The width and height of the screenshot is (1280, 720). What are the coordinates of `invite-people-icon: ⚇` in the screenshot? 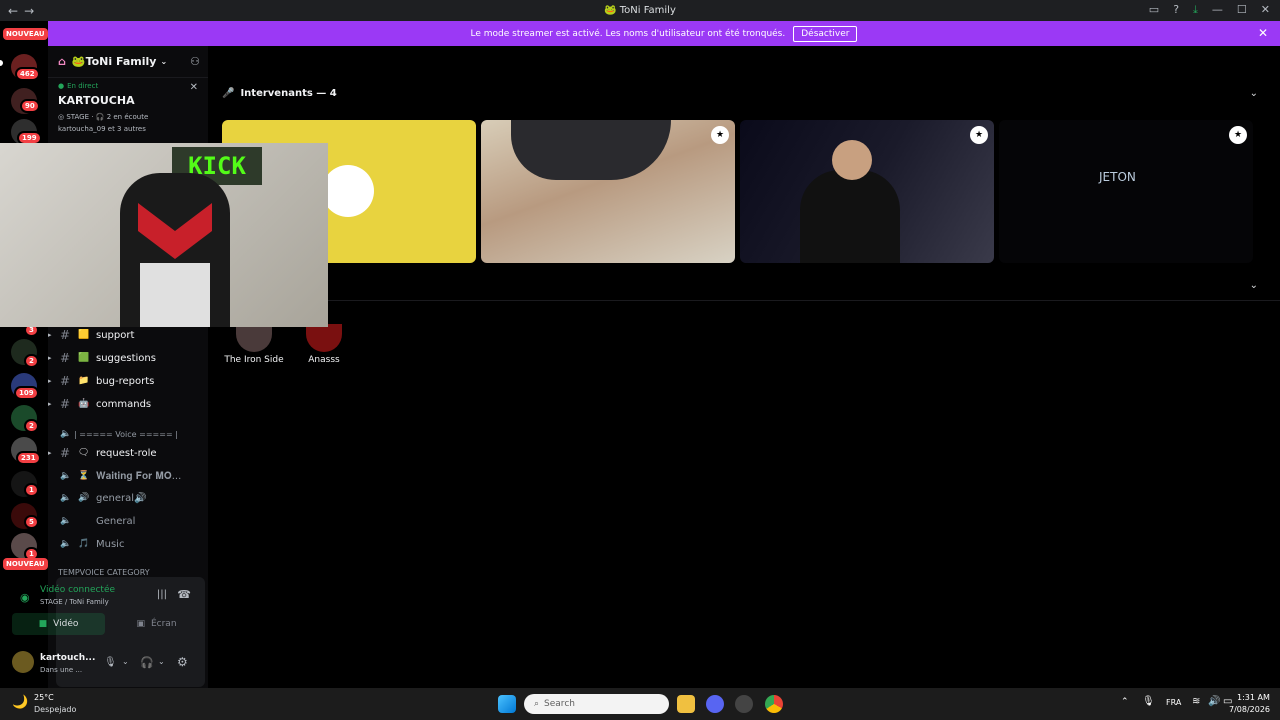 It's located at (195, 61).